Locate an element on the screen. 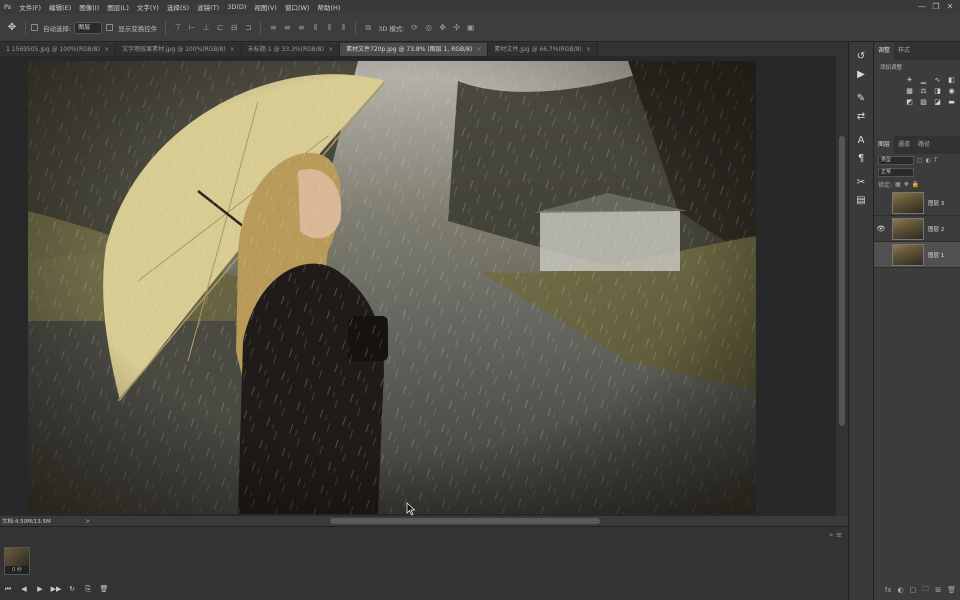 This screenshot has height=600, width=960. status-menu-arrow: > is located at coordinates (87, 521).